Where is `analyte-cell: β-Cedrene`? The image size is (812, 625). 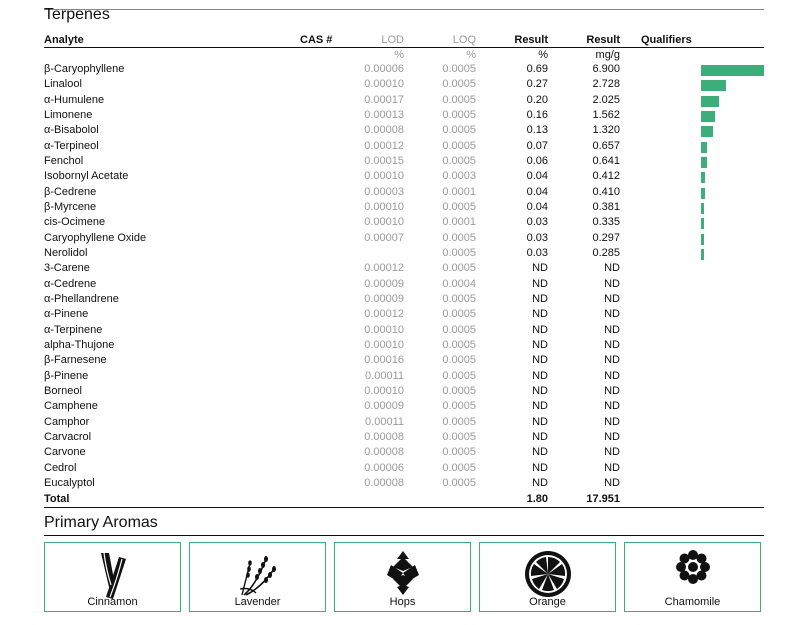 analyte-cell: β-Cedrene is located at coordinates (70, 191).